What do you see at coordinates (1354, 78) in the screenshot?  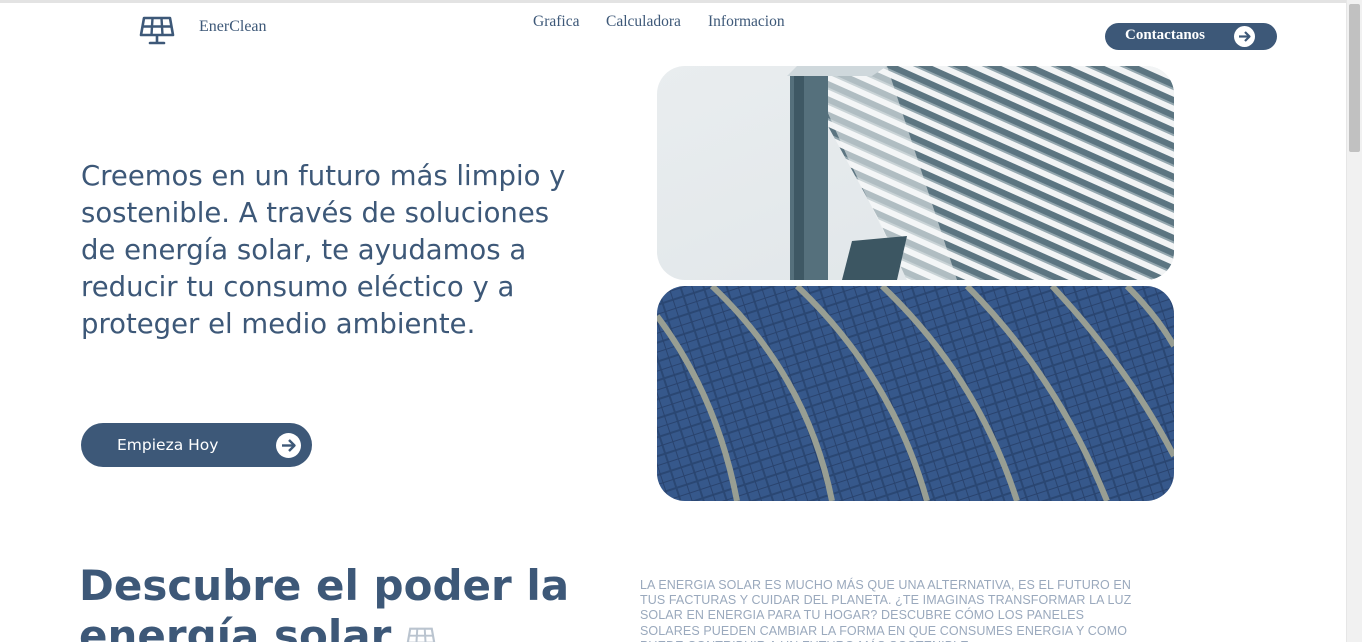 I see `scrollbar-thumb` at bounding box center [1354, 78].